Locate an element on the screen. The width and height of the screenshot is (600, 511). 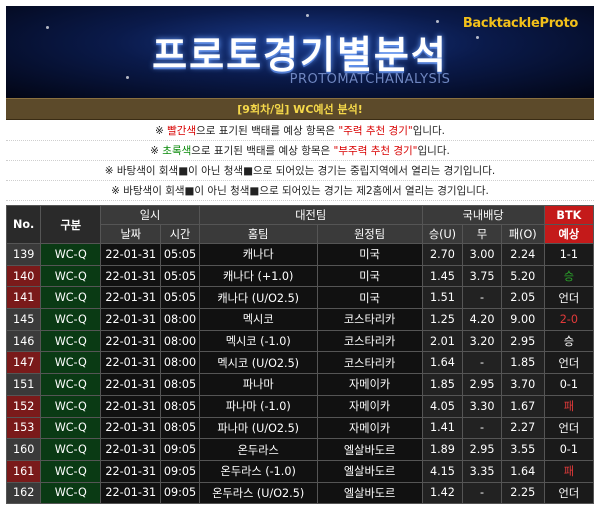
cell-win: 4.05 is located at coordinates (442, 406).